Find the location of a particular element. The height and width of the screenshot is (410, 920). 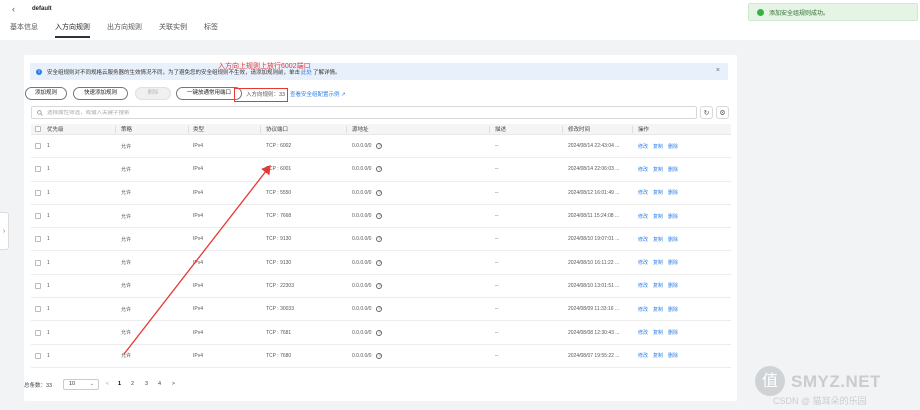

watermark: 值 SMYZ.NET CSDN @ 猫耳朵的乐园 is located at coordinates (835, 386).